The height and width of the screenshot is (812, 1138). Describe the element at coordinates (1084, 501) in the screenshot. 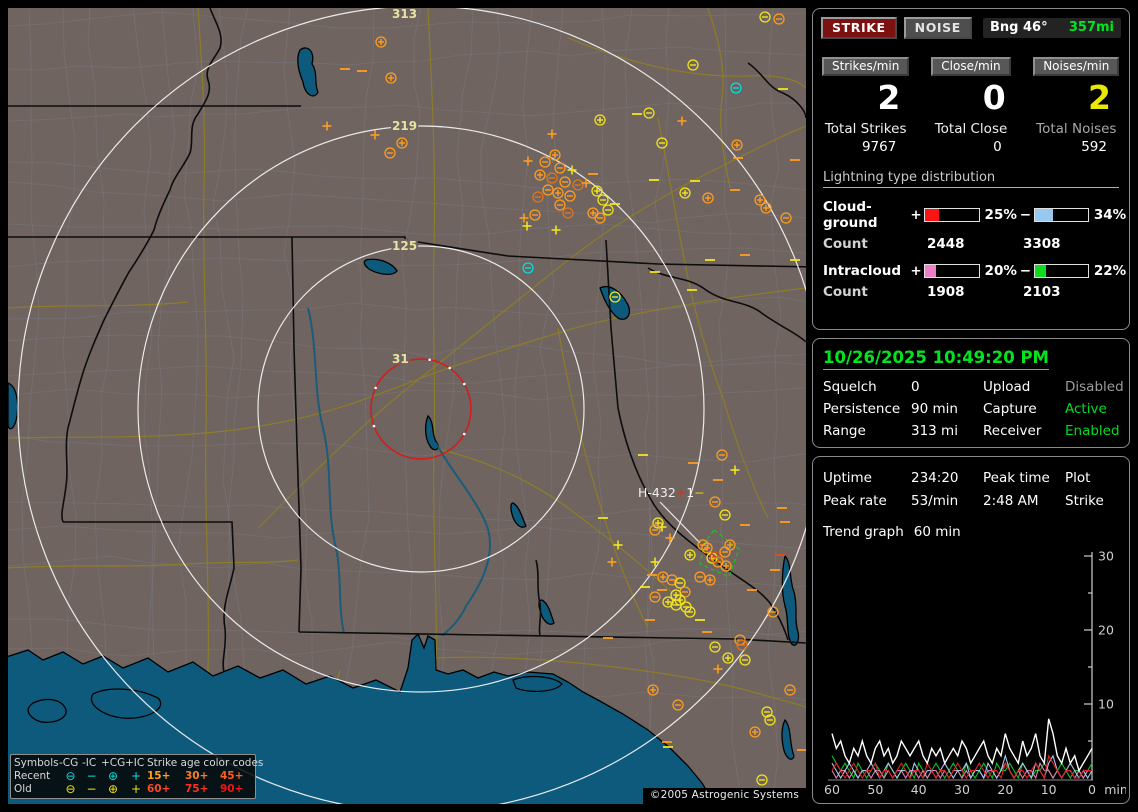

I see `plot-value: Strike` at that location.